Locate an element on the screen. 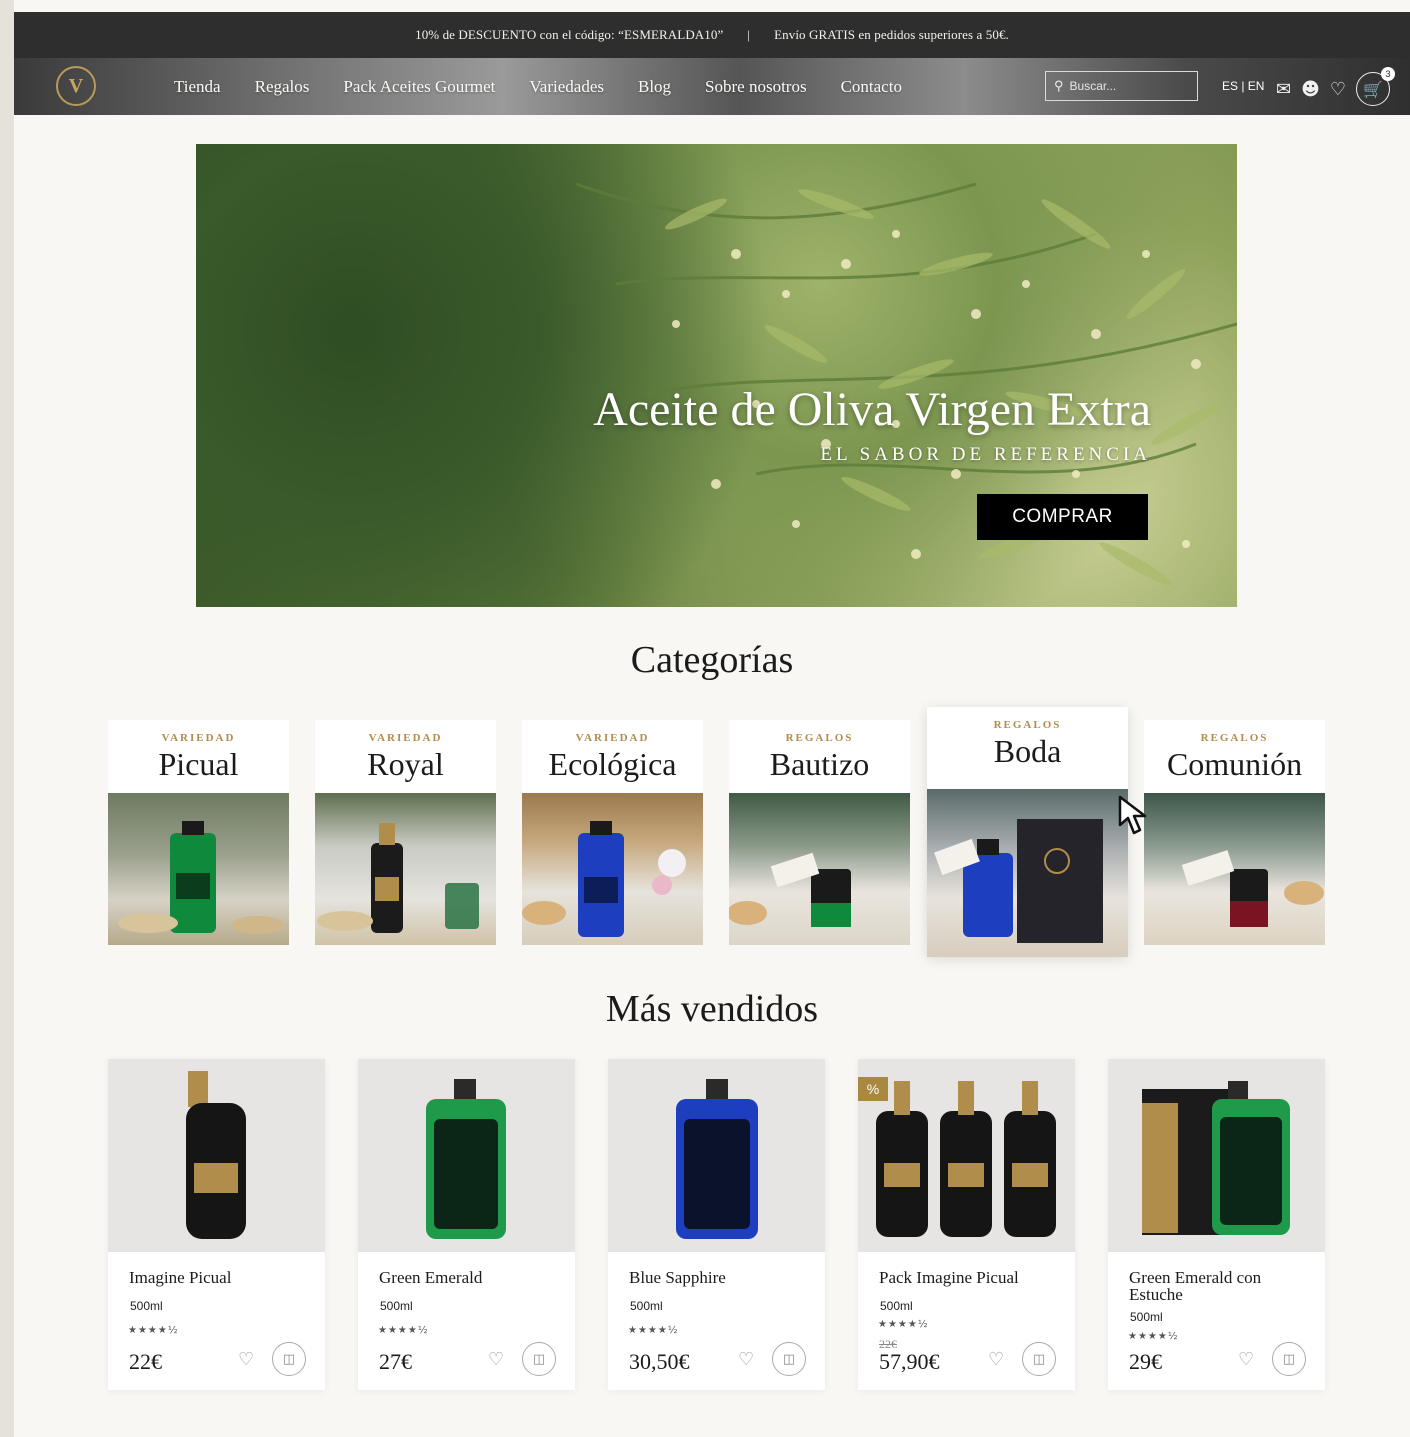  cart-button: 🛒 3 is located at coordinates (1375, 86).